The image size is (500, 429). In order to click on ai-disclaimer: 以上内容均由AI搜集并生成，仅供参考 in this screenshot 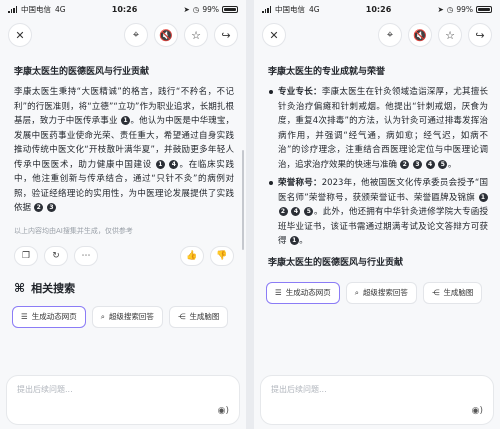, I will do `click(73, 230)`.